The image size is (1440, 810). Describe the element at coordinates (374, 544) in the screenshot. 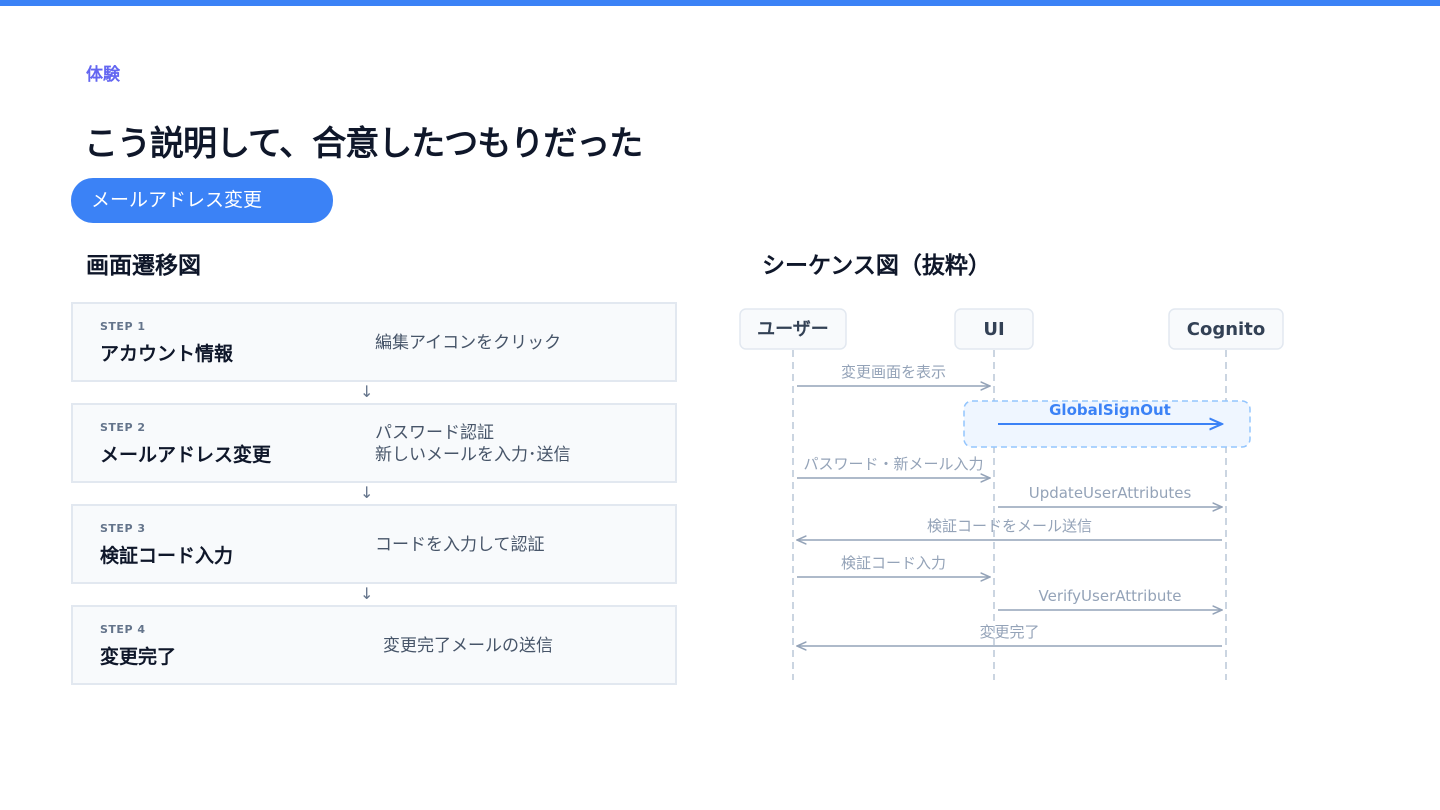

I see `step-card-3: STEP 3 検証コード入力 コードを入力して認証` at that location.